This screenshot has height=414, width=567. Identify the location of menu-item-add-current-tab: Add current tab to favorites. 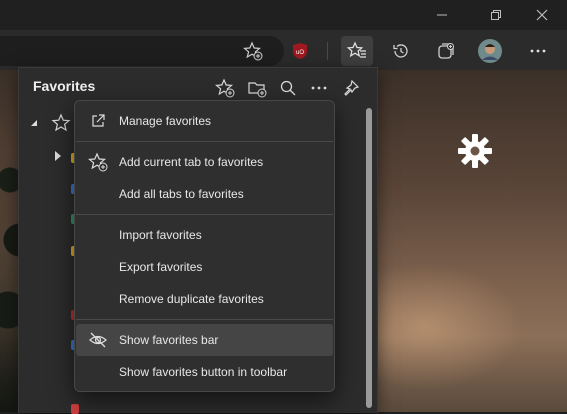
(204, 162).